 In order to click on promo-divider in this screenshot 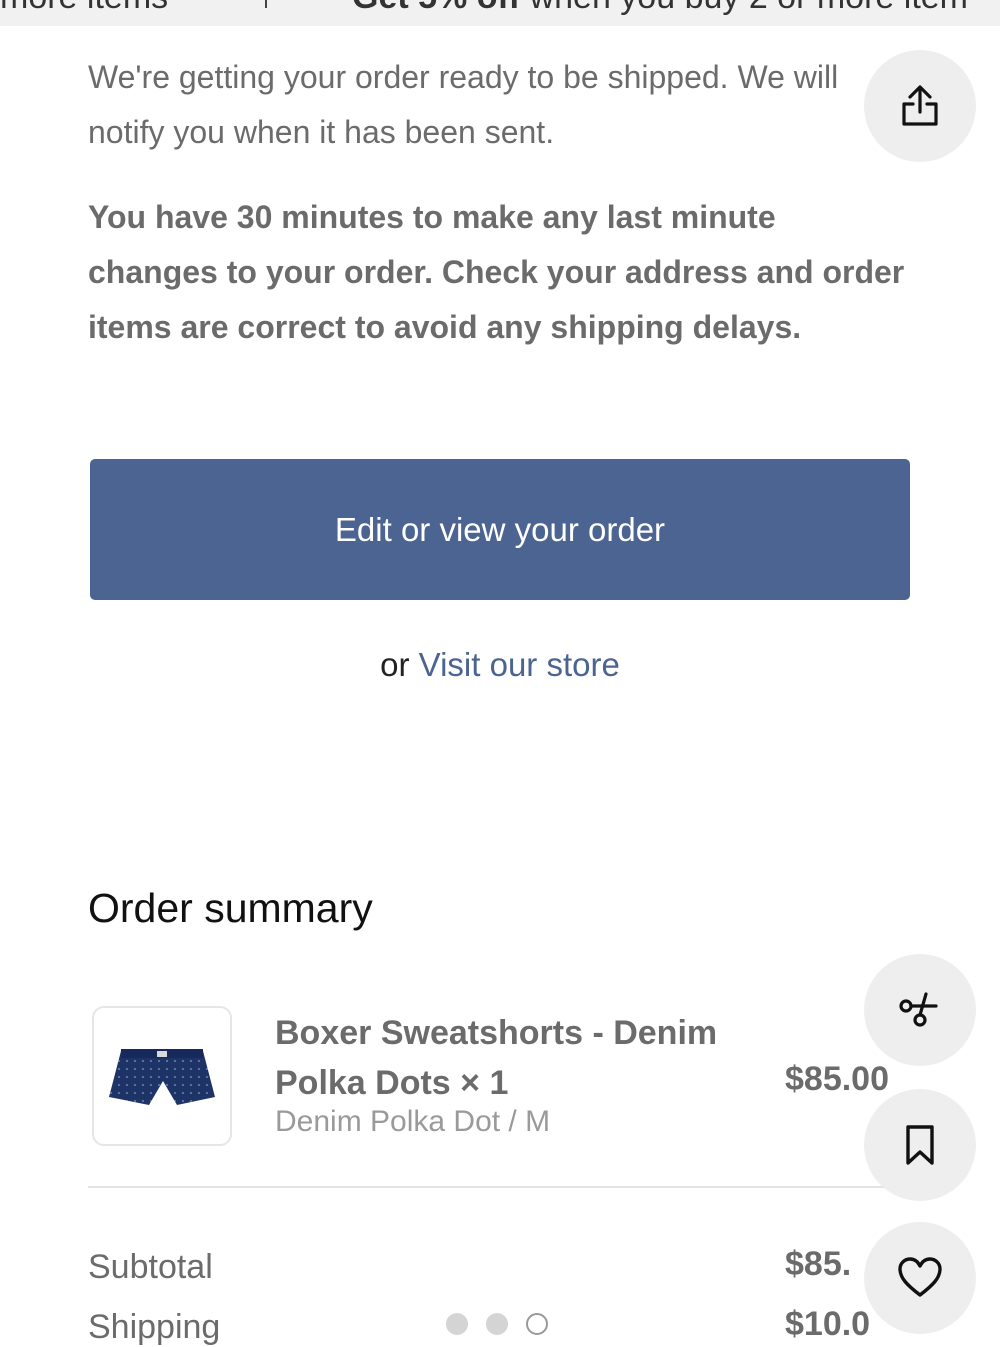, I will do `click(266, 4)`.